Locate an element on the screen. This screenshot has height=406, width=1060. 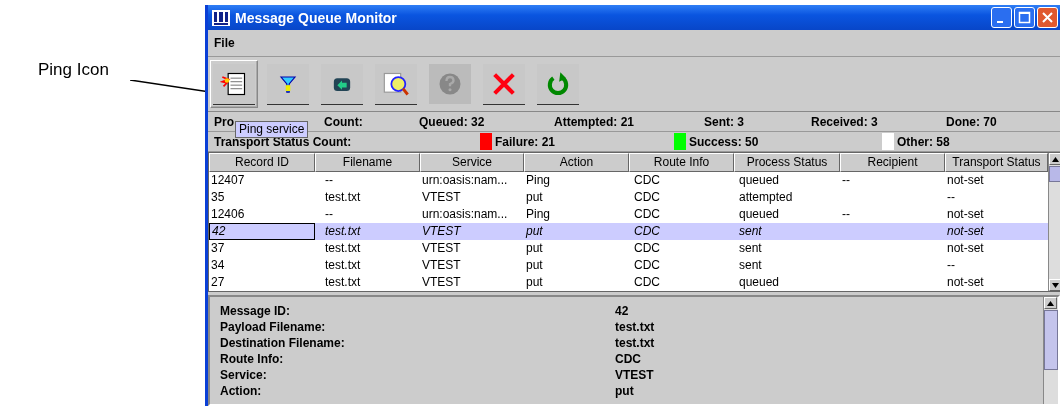
table-cell: not-set is located at coordinates (996, 231).